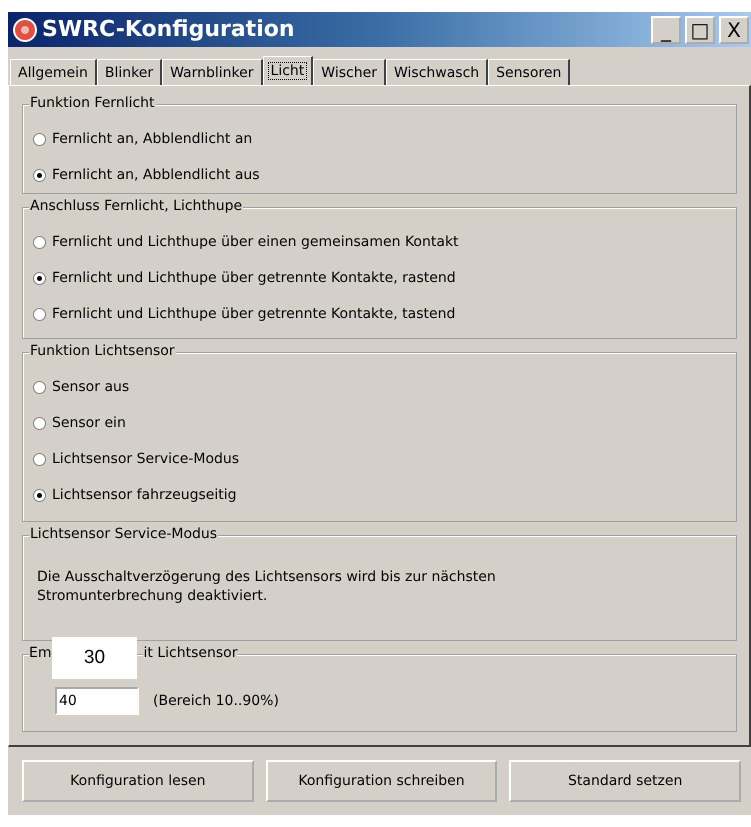 The image size is (751, 827). Describe the element at coordinates (53, 72) in the screenshot. I see `tab: Allgemein` at that location.